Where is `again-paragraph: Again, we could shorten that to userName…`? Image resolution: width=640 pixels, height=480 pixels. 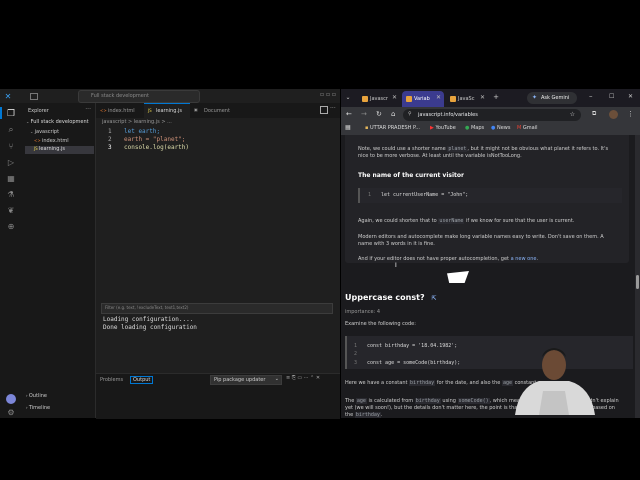 again-paragraph: Again, we could shorten that to userName… is located at coordinates (466, 221).